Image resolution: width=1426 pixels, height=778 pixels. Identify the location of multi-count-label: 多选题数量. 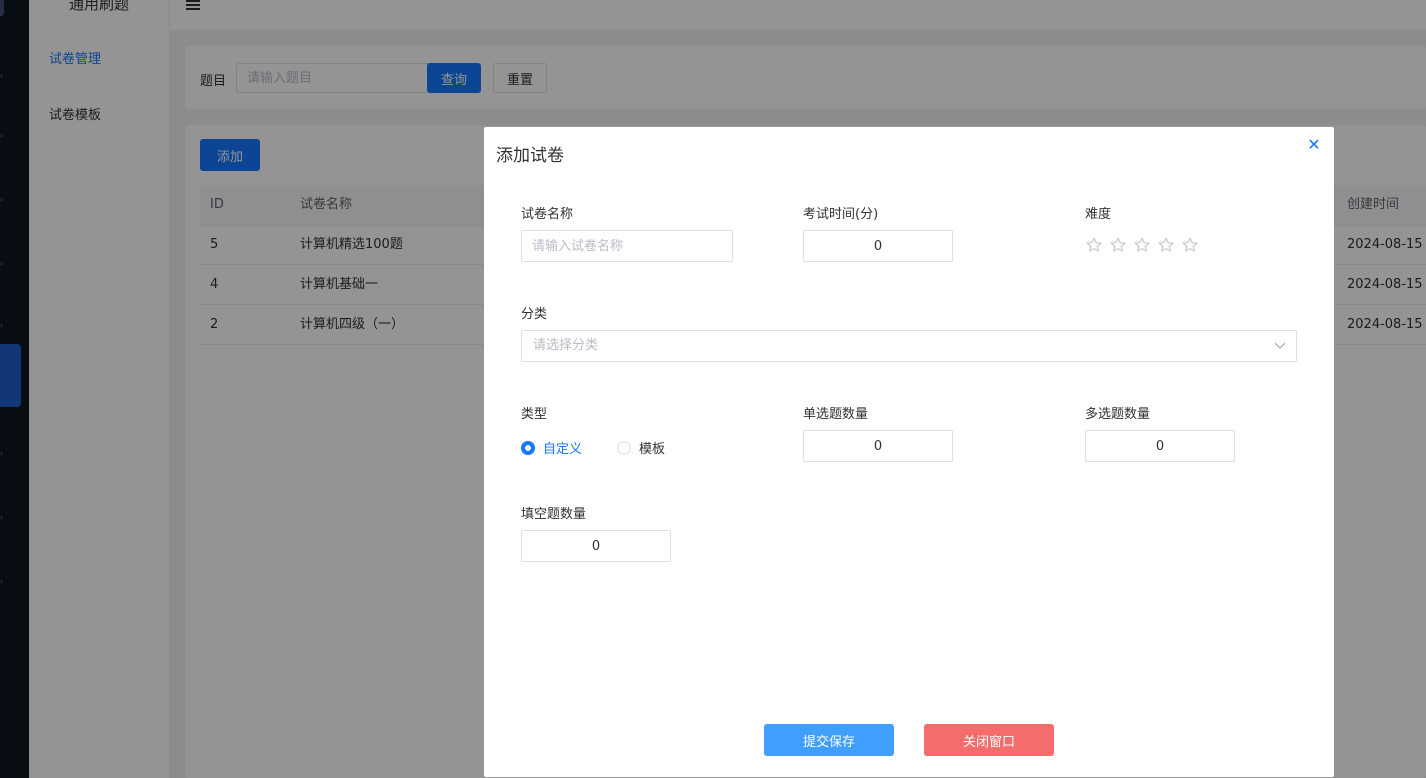
(1118, 414).